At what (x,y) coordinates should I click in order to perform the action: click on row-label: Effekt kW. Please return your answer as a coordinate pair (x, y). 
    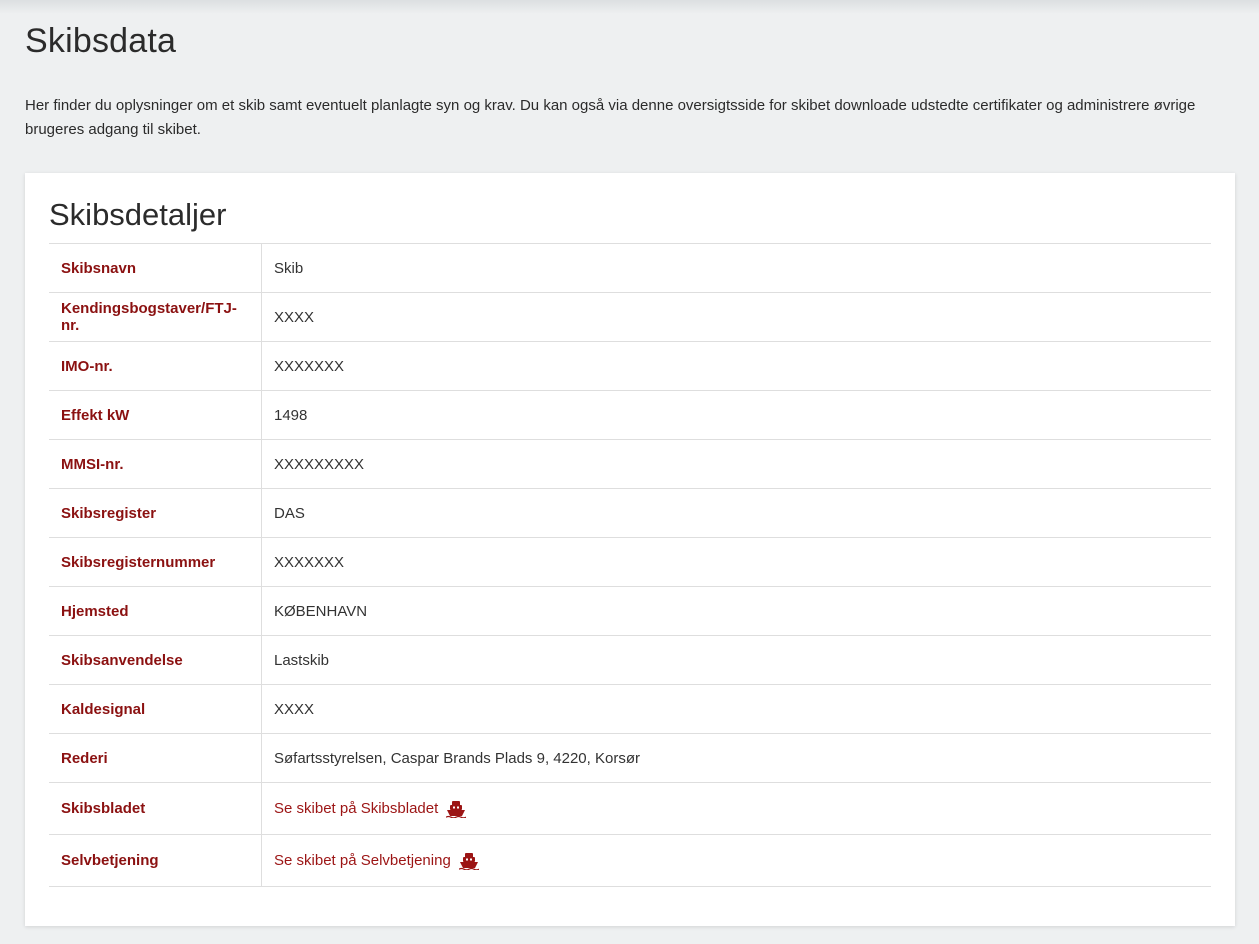
    Looking at the image, I should click on (155, 415).